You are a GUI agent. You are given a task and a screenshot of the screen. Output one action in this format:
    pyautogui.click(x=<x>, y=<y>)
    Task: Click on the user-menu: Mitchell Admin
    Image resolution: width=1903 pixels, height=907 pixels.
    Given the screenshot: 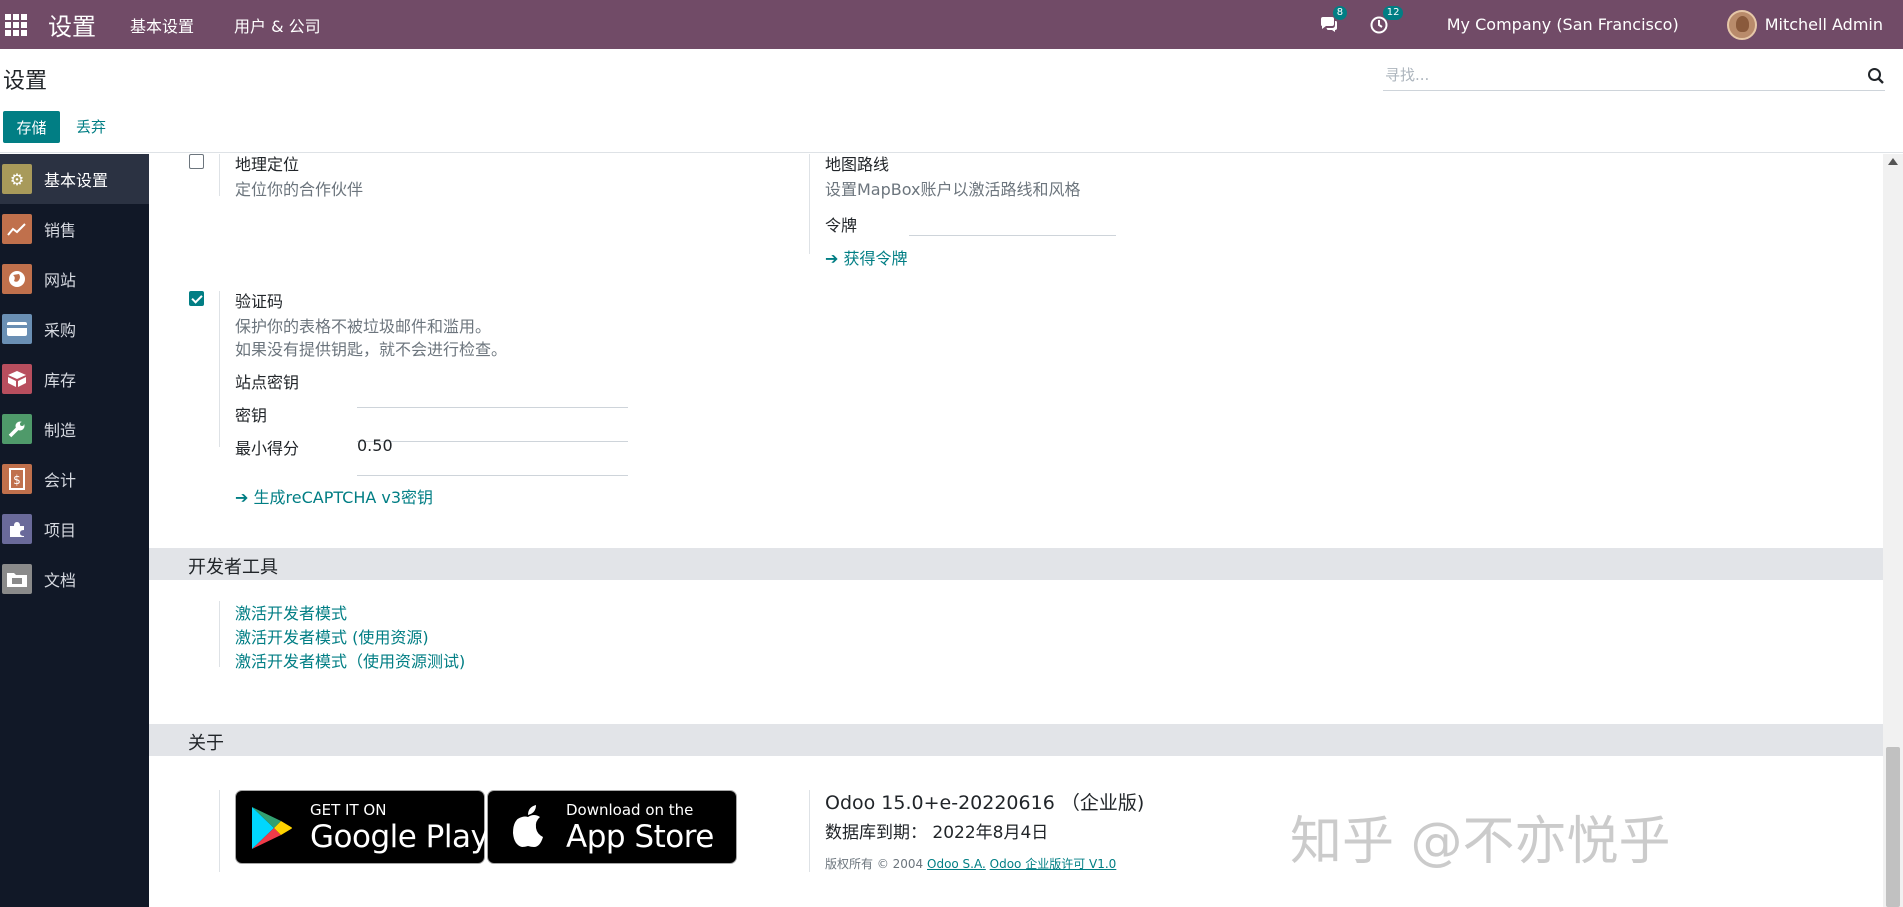 What is the action you would take?
    pyautogui.click(x=1804, y=24)
    